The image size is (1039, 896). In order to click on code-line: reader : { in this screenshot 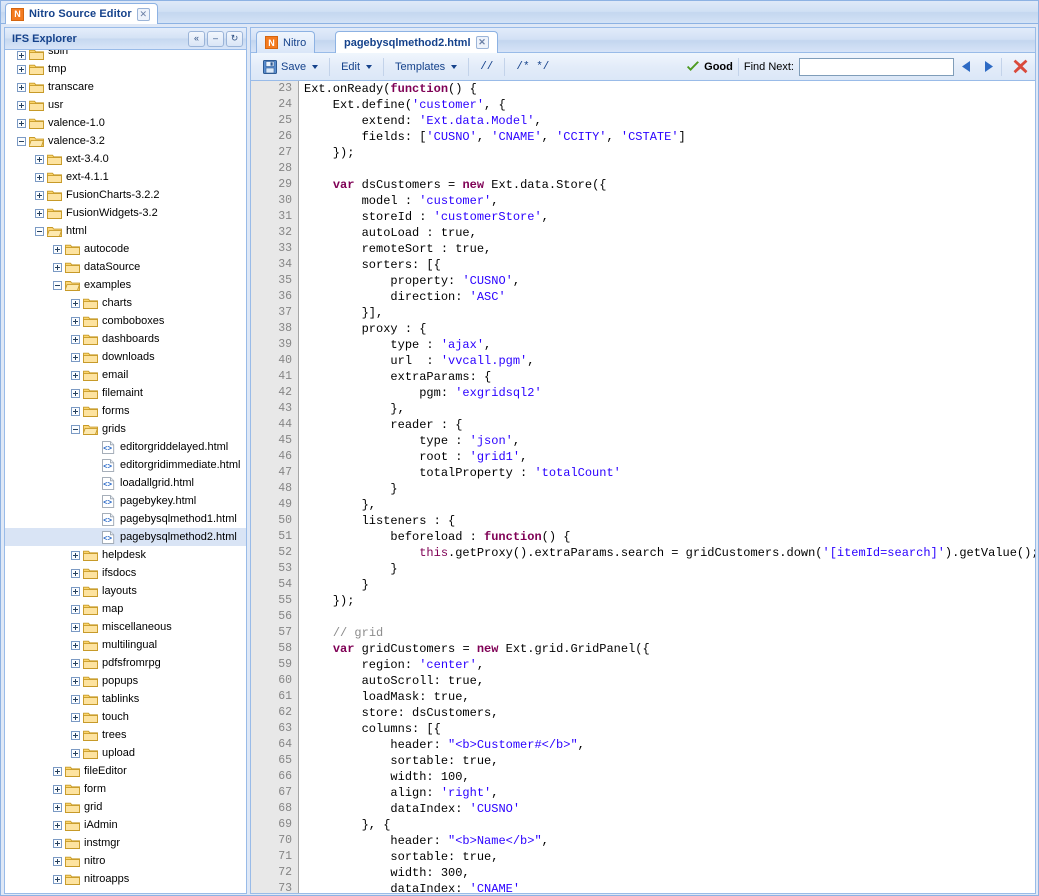, I will do `click(667, 425)`.